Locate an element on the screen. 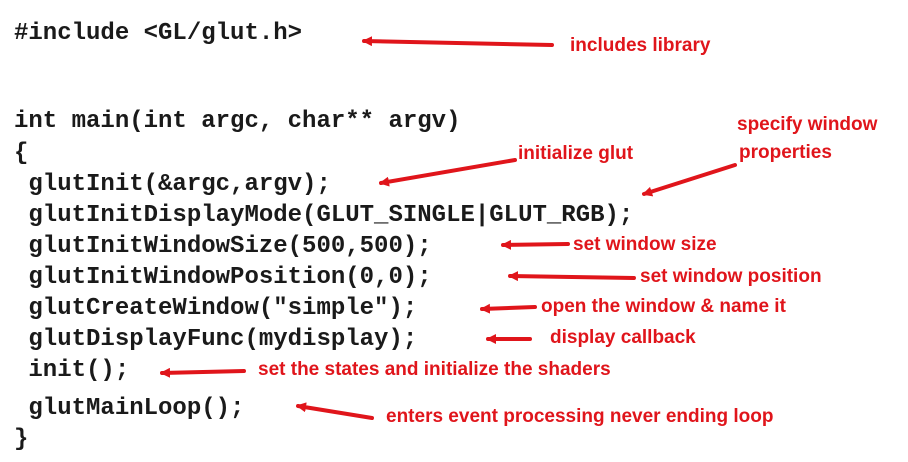 The width and height of the screenshot is (908, 462). arrow-glutinit is located at coordinates (448, 172).